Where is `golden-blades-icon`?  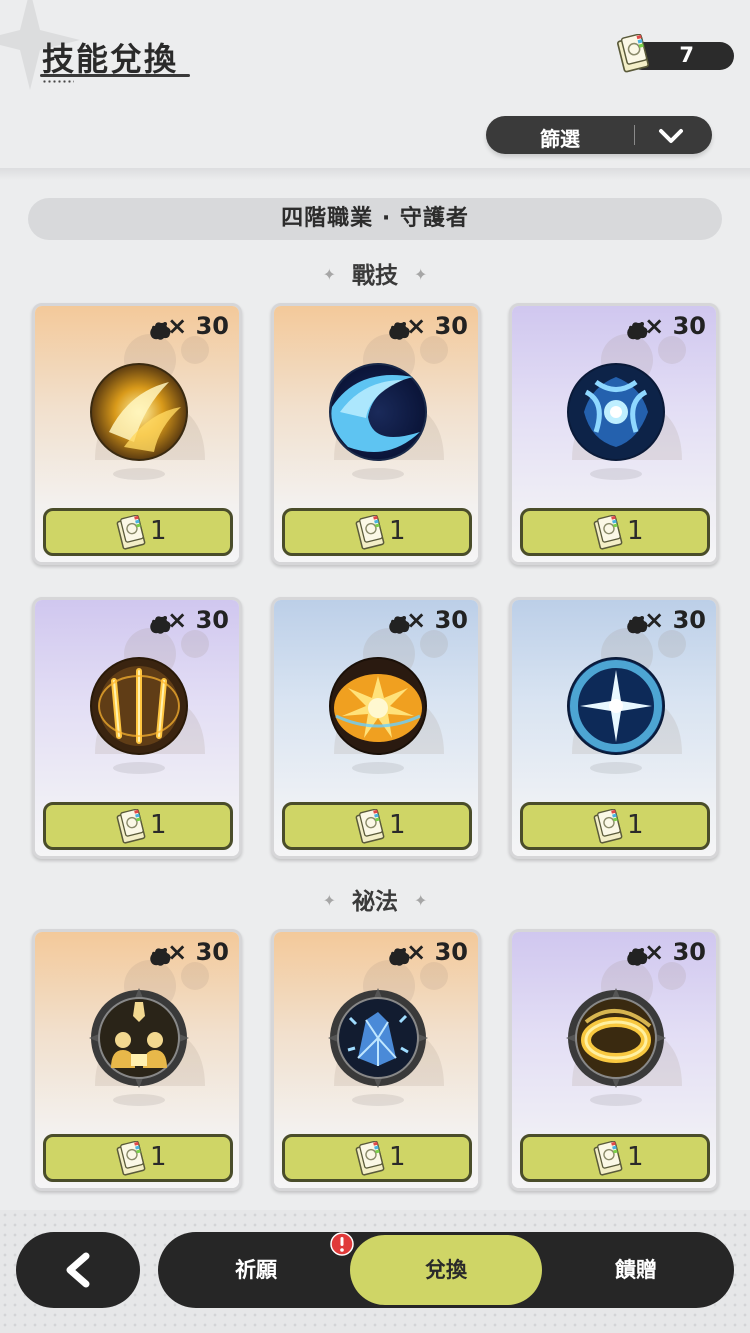 golden-blades-icon is located at coordinates (139, 706).